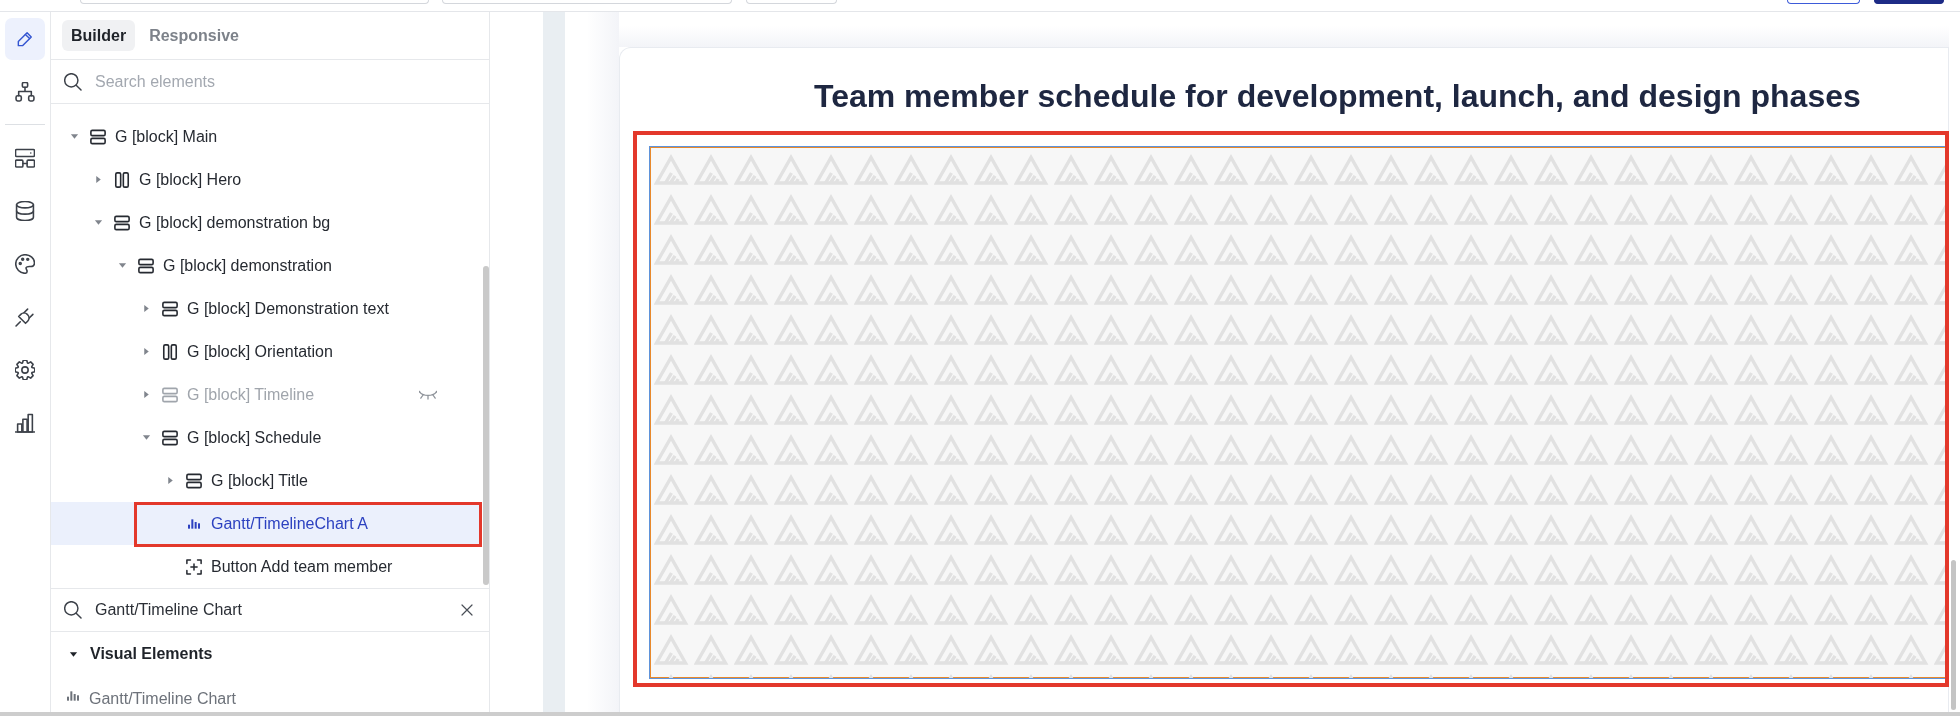 The height and width of the screenshot is (716, 1960). What do you see at coordinates (287, 179) in the screenshot?
I see `tree-item: G [block] Hero` at bounding box center [287, 179].